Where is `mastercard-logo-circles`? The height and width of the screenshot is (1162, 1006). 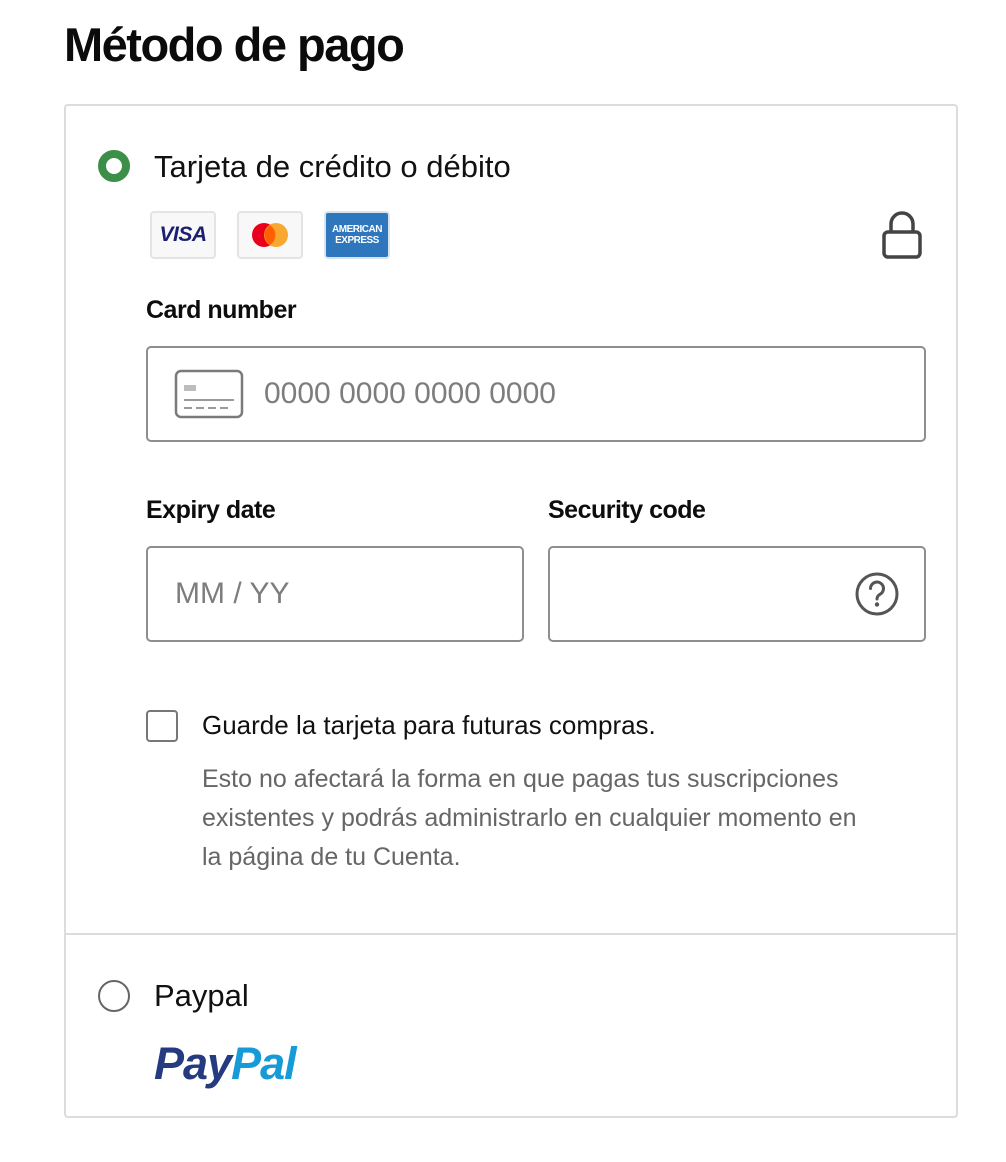
mastercard-logo-circles is located at coordinates (270, 235).